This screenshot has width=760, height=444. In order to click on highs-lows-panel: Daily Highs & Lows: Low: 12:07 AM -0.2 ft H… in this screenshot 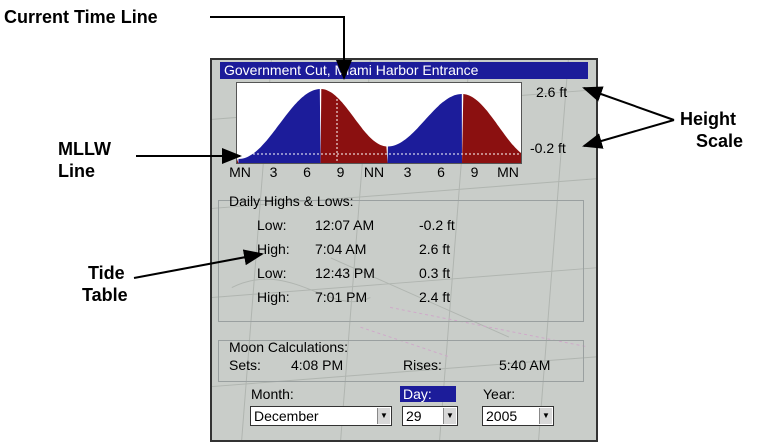, I will do `click(401, 257)`.